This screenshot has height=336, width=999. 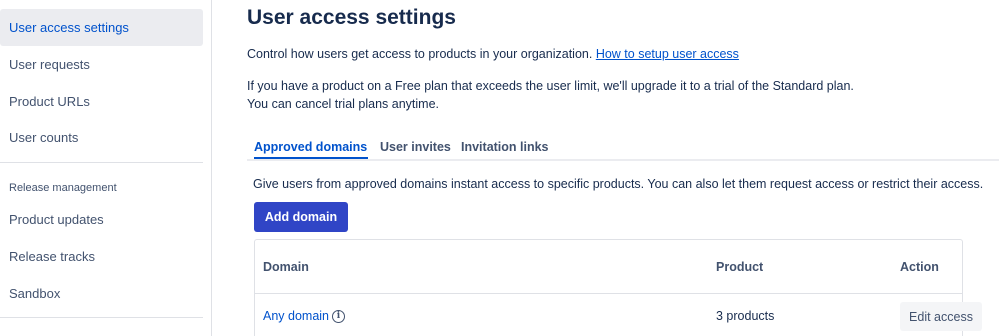 What do you see at coordinates (667, 54) in the screenshot?
I see `setup-help-link: How to setup user access` at bounding box center [667, 54].